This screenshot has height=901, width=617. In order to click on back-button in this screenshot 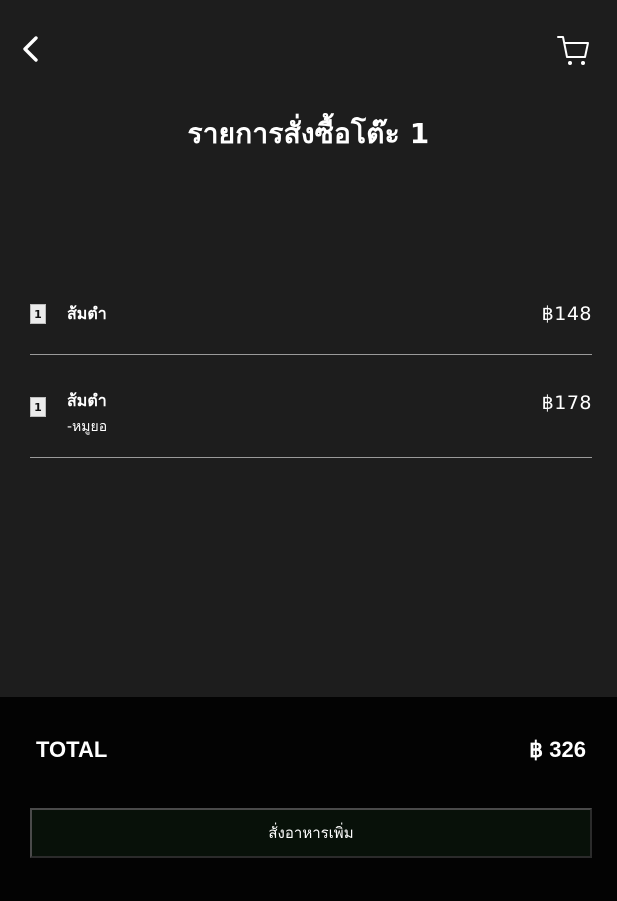, I will do `click(31, 49)`.